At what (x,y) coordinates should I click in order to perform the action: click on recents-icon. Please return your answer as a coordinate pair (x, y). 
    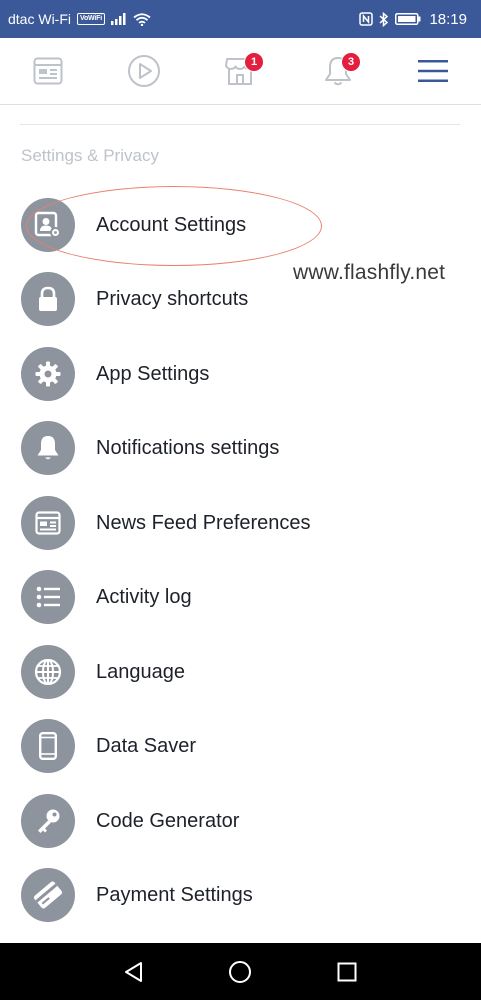
    Looking at the image, I should click on (347, 972).